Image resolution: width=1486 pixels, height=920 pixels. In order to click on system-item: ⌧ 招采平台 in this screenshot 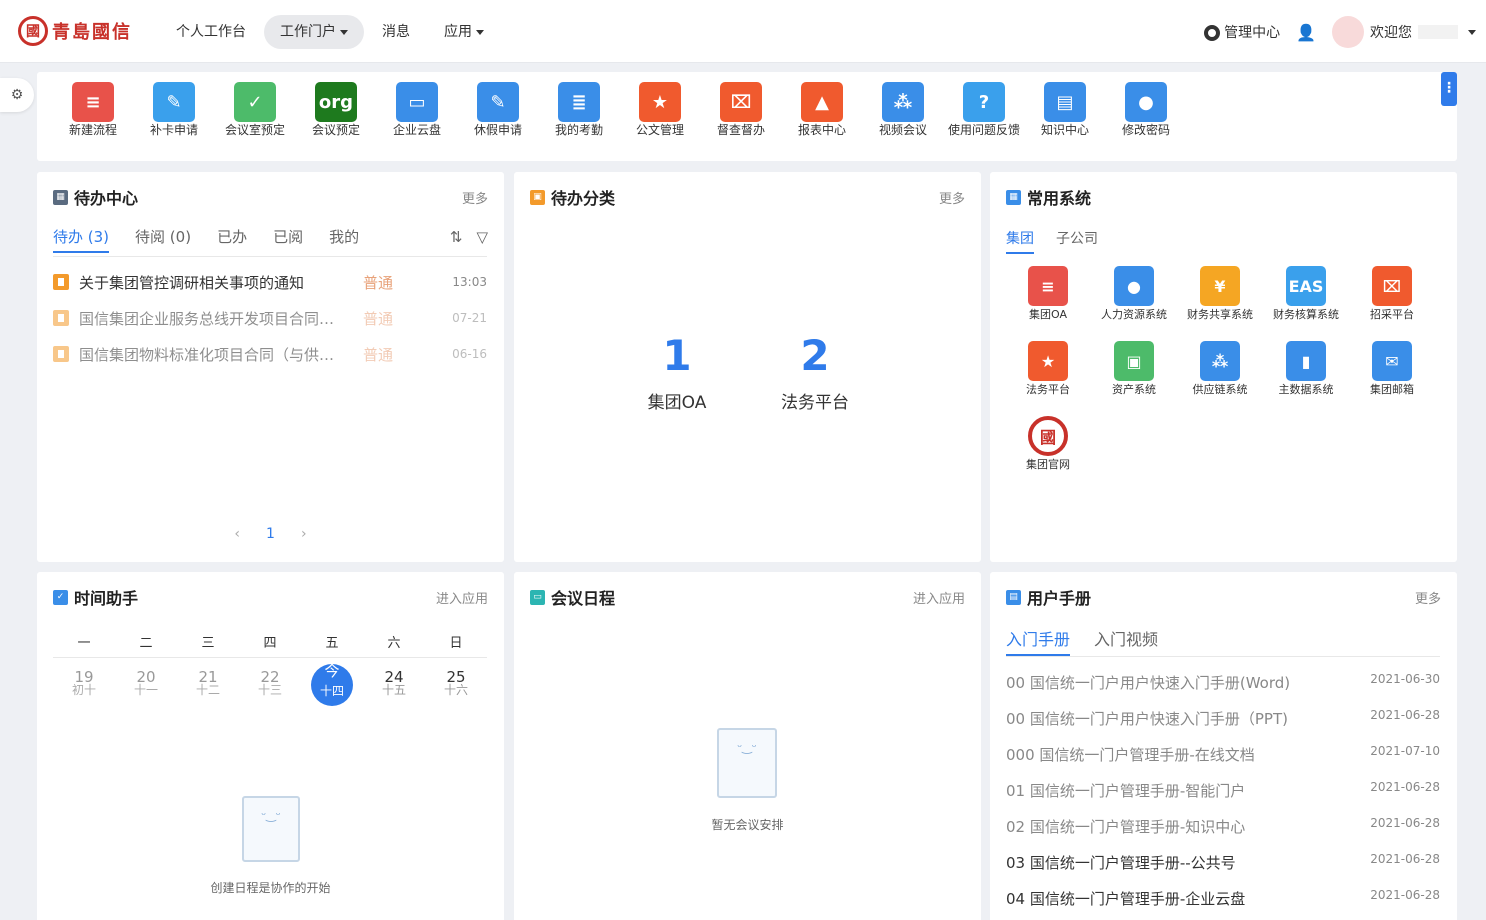, I will do `click(1392, 293)`.